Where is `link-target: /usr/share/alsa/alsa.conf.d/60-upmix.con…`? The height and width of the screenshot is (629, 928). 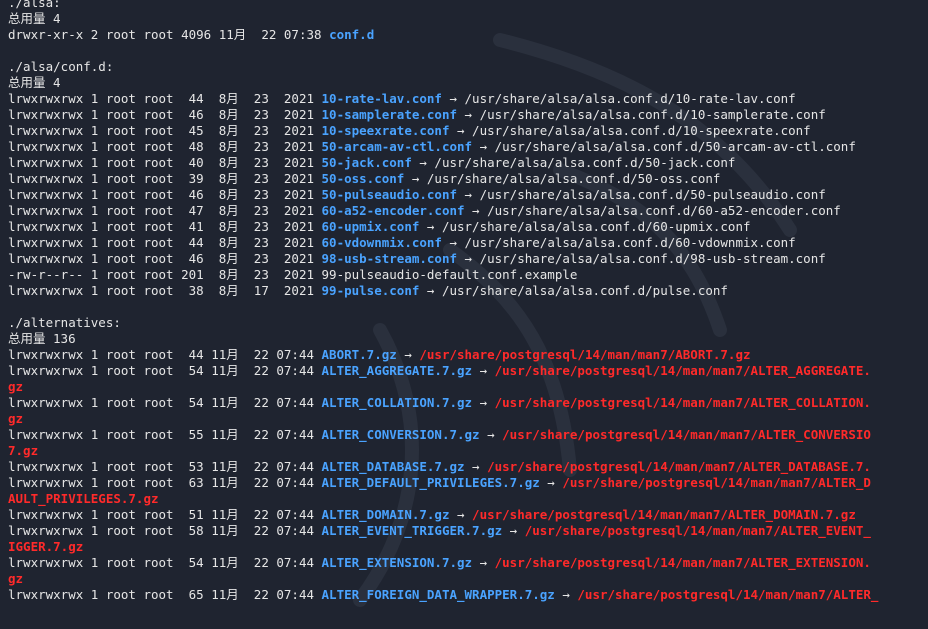
link-target: /usr/share/alsa/alsa.conf.d/60-upmix.con… is located at coordinates (596, 226).